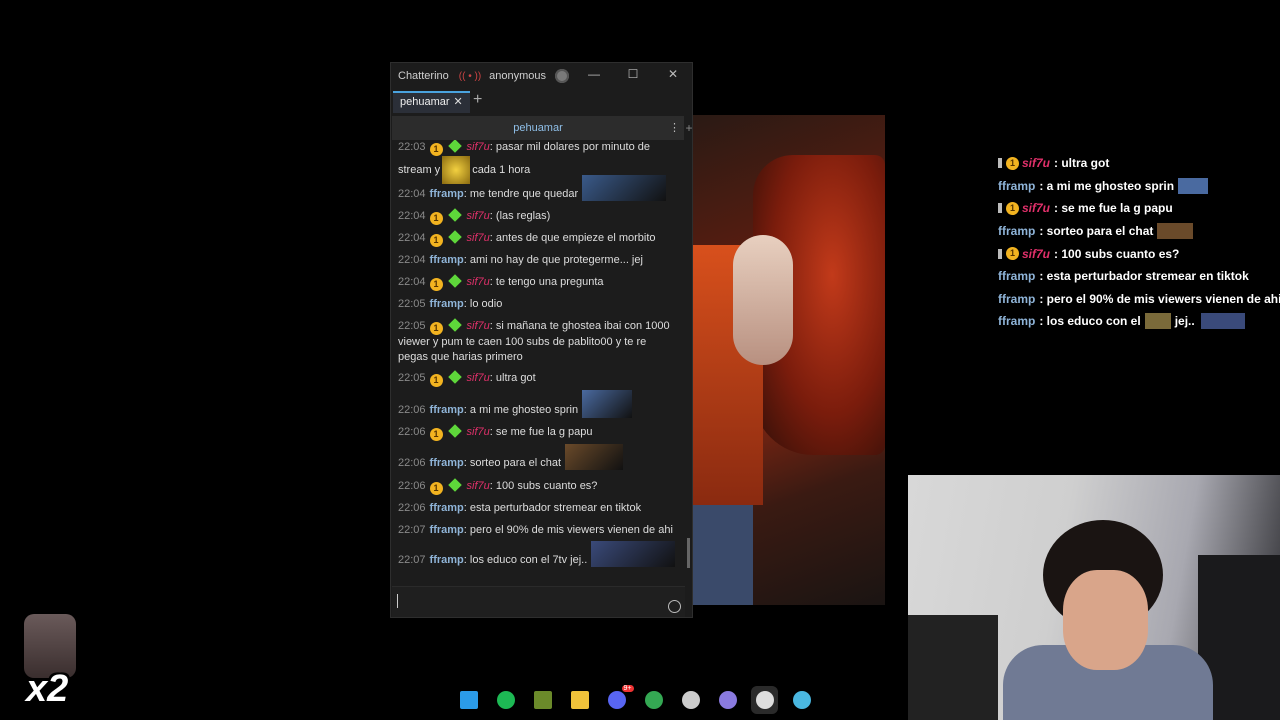 Image resolution: width=1280 pixels, height=720 pixels. I want to click on chat-bubble-icon, so click(727, 700).